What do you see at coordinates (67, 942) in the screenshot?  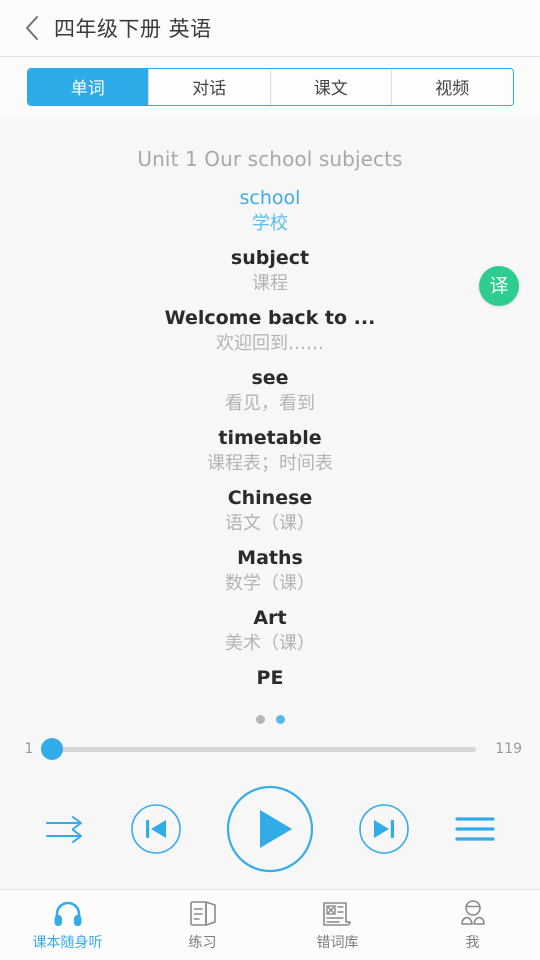 I see `nav-label: 课本随身听` at bounding box center [67, 942].